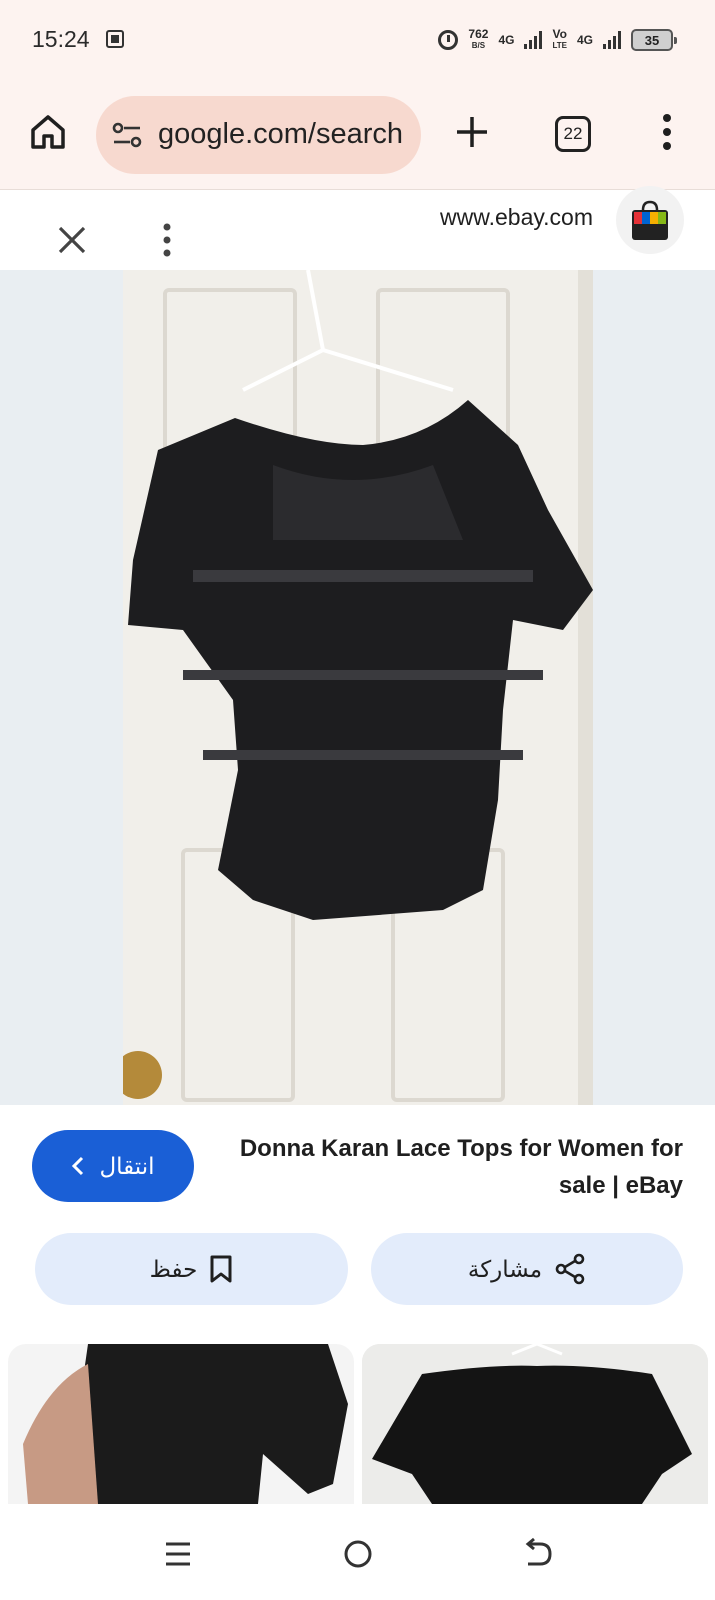 The image size is (715, 1600). Describe the element at coordinates (533, 40) in the screenshot. I see `signal-icon` at that location.